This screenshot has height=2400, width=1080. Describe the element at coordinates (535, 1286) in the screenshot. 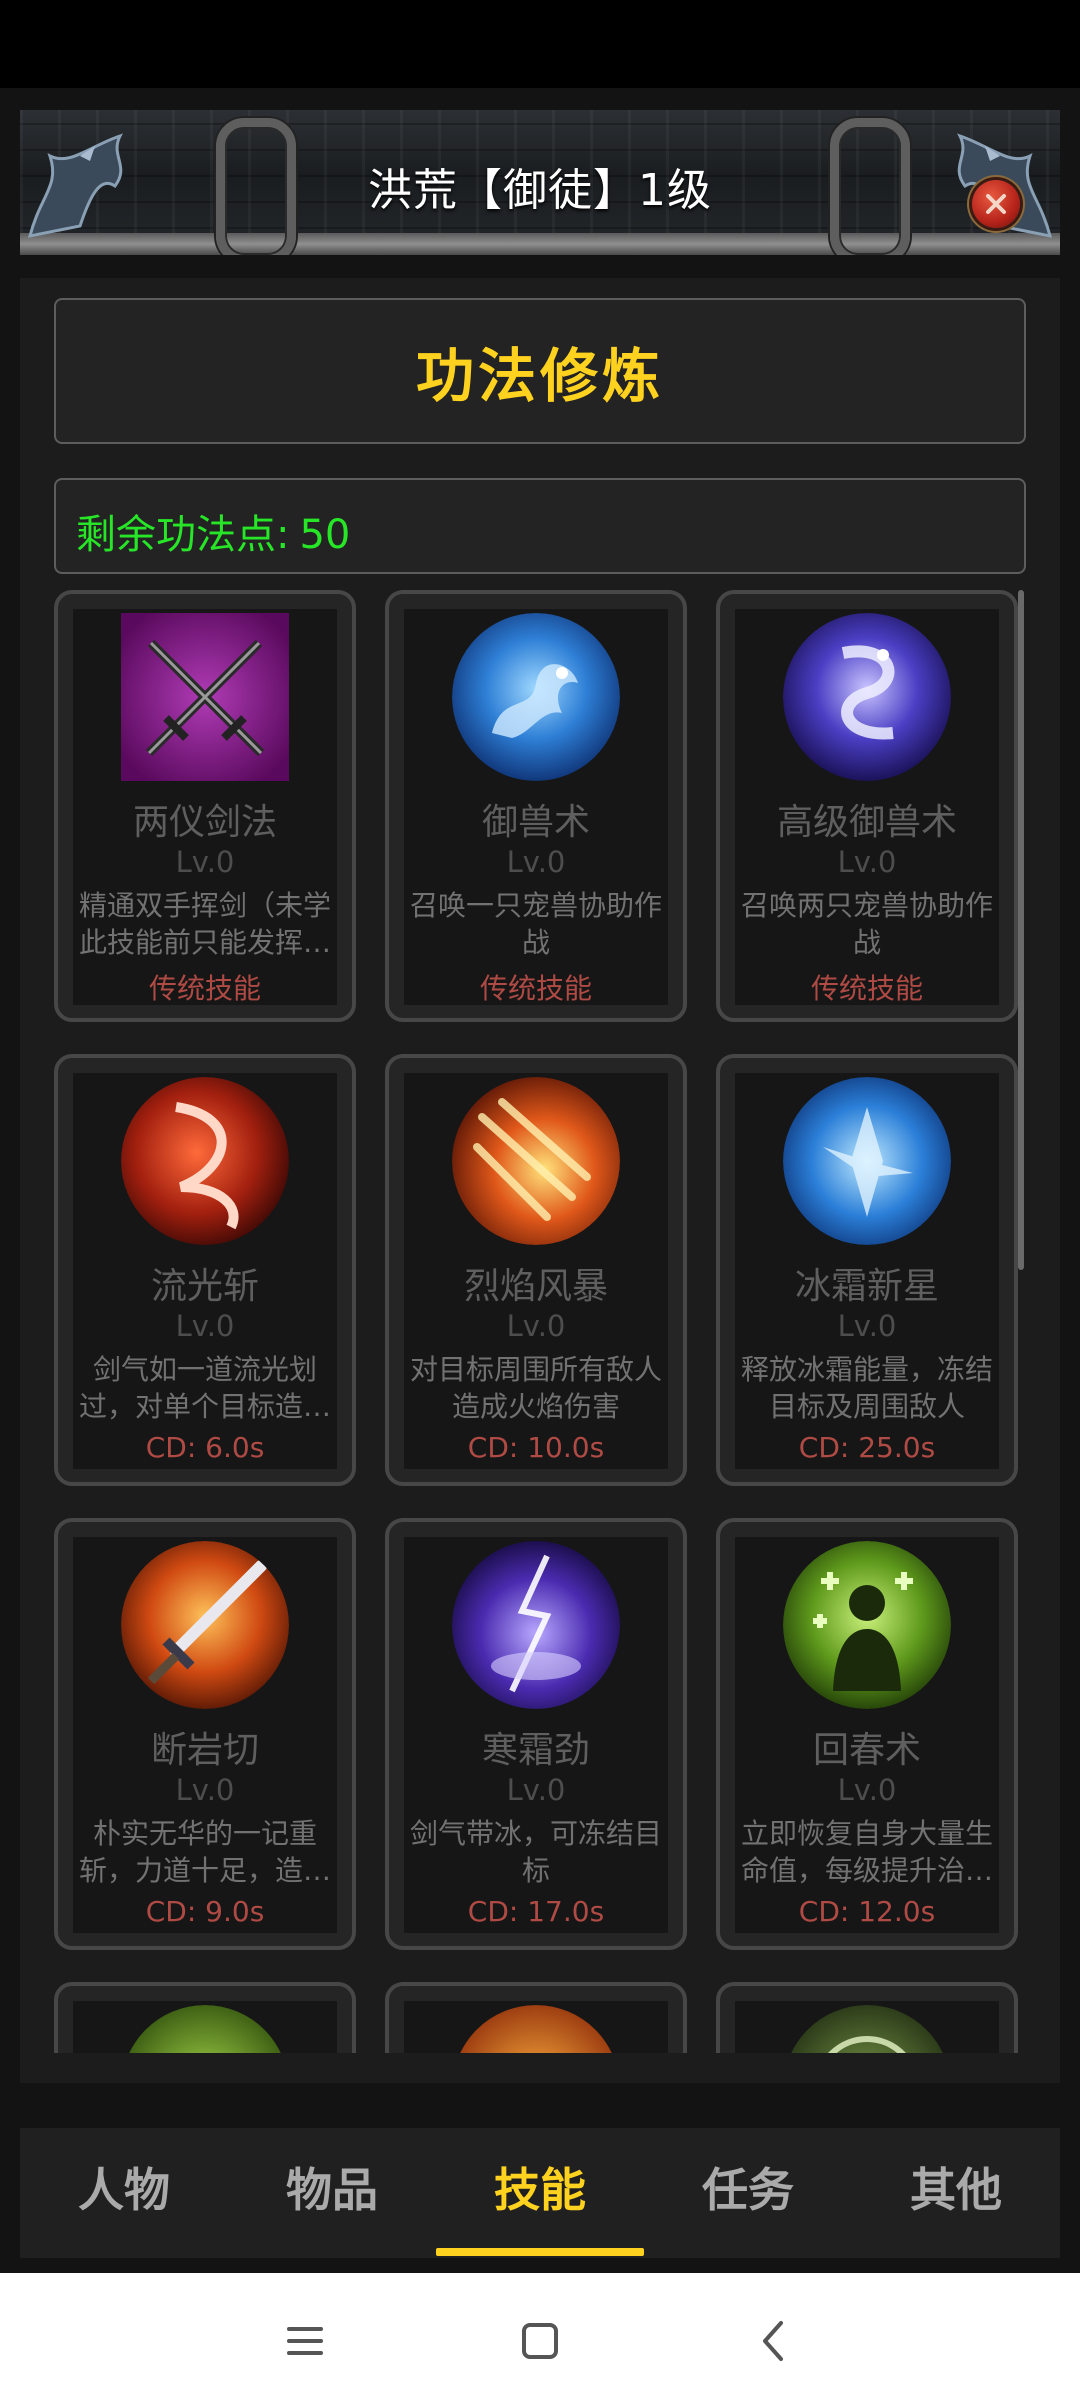

I see `skill-name: 烈焰风暴` at that location.